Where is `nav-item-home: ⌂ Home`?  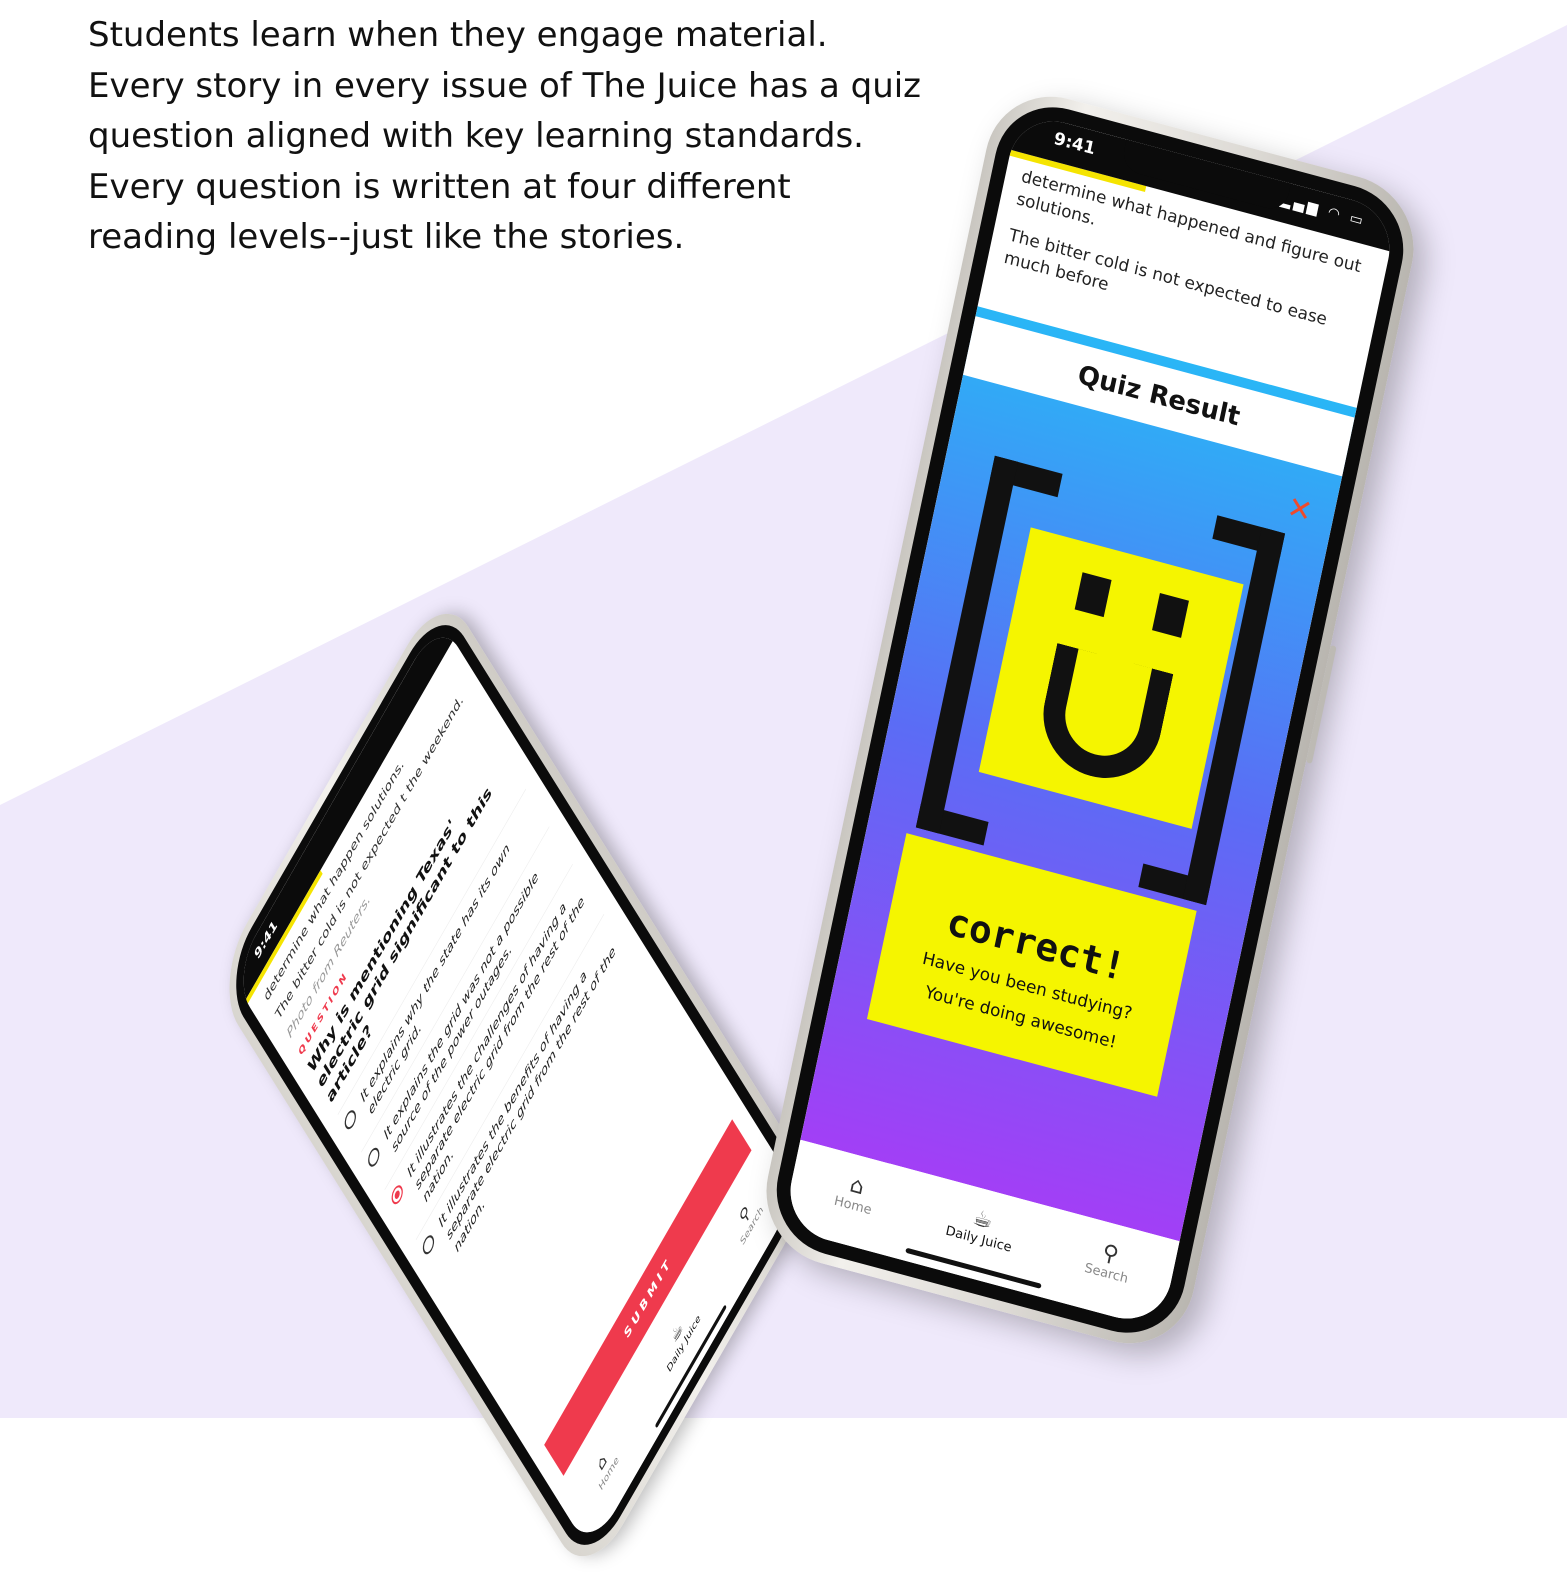
nav-item-home: ⌂ Home is located at coordinates (855, 1194).